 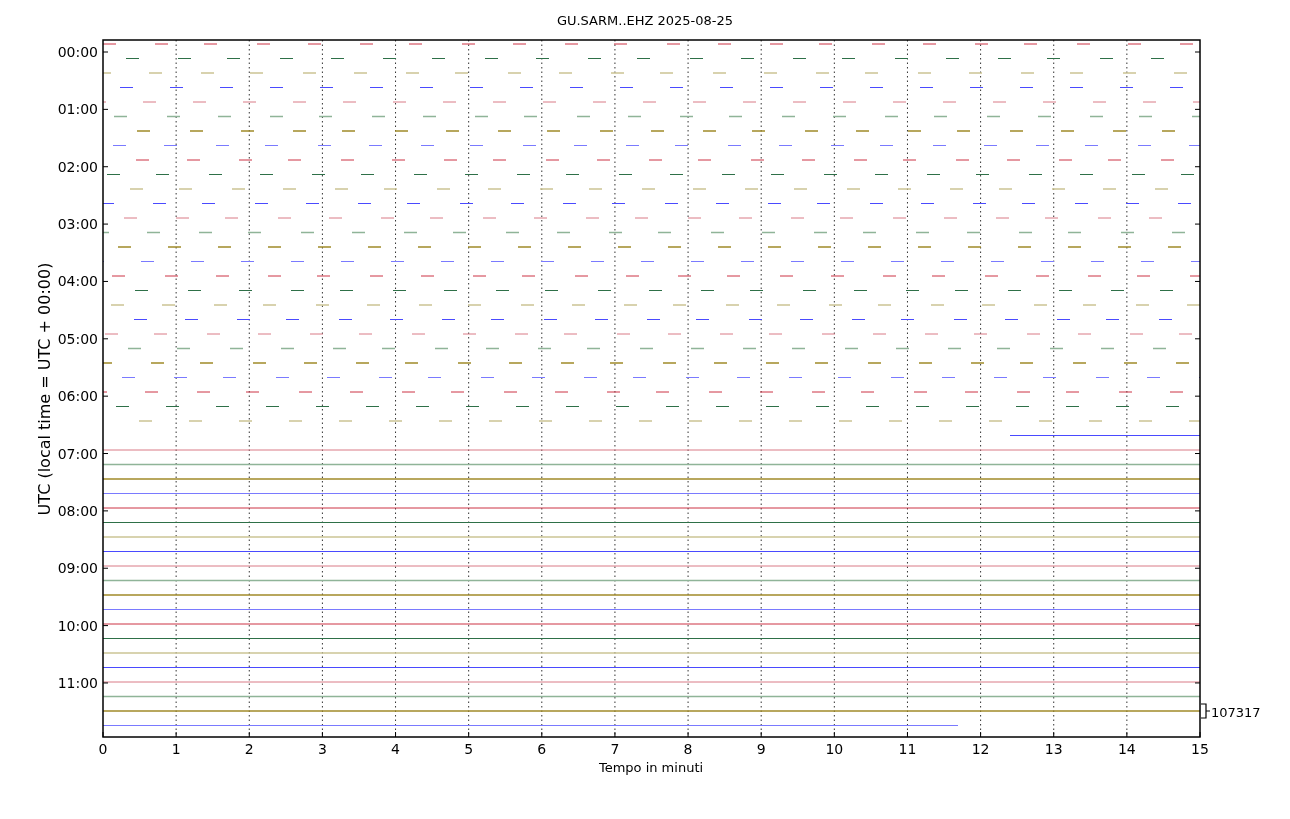 What do you see at coordinates (77, 224) in the screenshot?
I see `y-tick-label: 03:00` at bounding box center [77, 224].